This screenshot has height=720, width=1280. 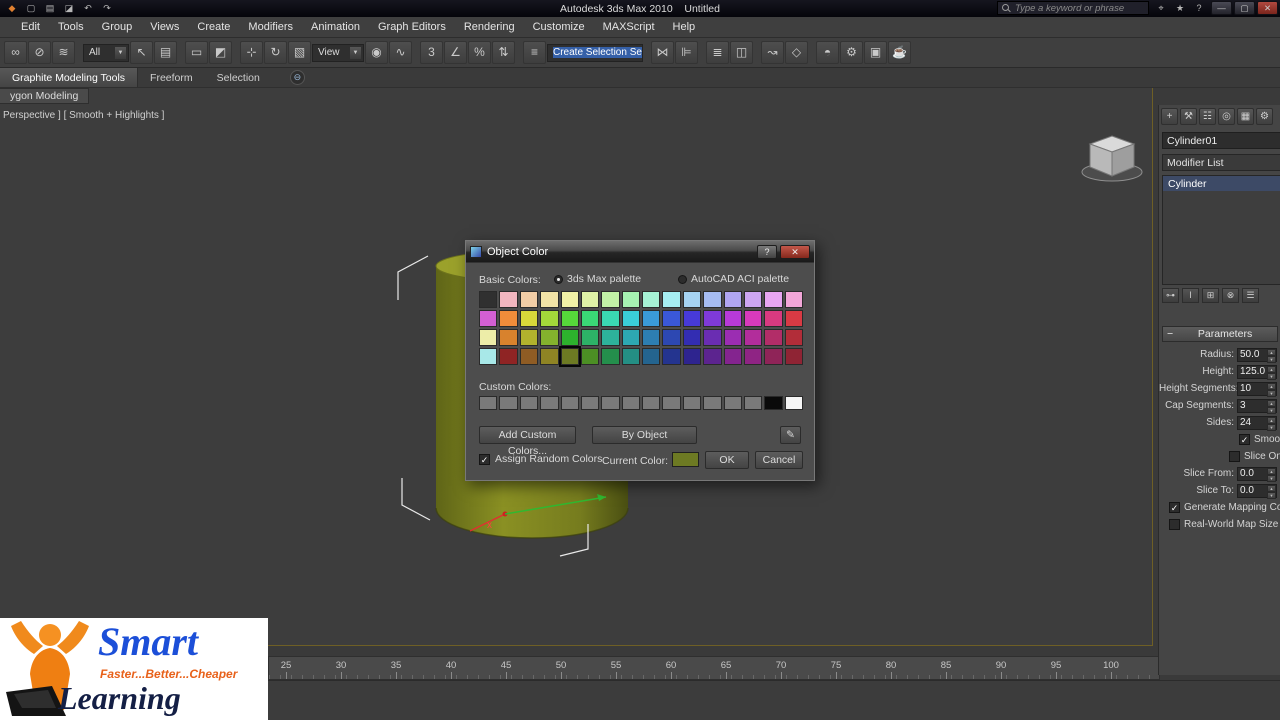 I want to click on named-selection-set-dropdown: Create Selection Se▼, so click(x=595, y=52).